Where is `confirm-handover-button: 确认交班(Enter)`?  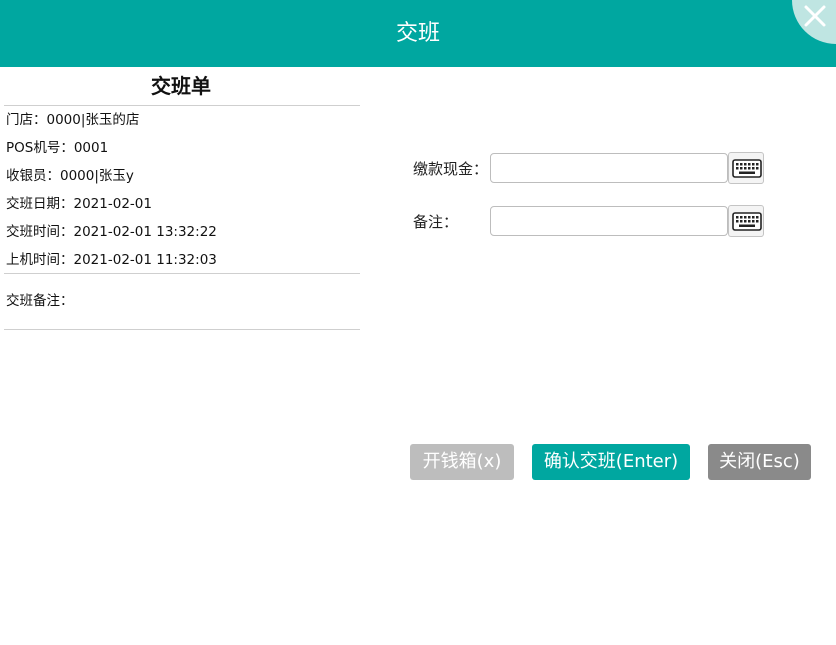 confirm-handover-button: 确认交班(Enter) is located at coordinates (611, 462).